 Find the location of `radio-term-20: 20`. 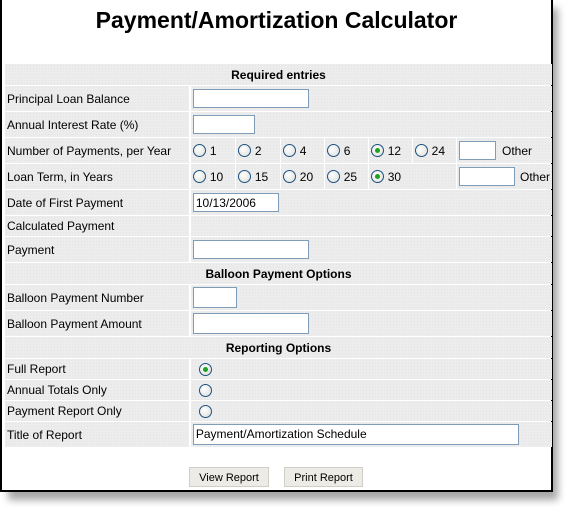

radio-term-20: 20 is located at coordinates (302, 176).